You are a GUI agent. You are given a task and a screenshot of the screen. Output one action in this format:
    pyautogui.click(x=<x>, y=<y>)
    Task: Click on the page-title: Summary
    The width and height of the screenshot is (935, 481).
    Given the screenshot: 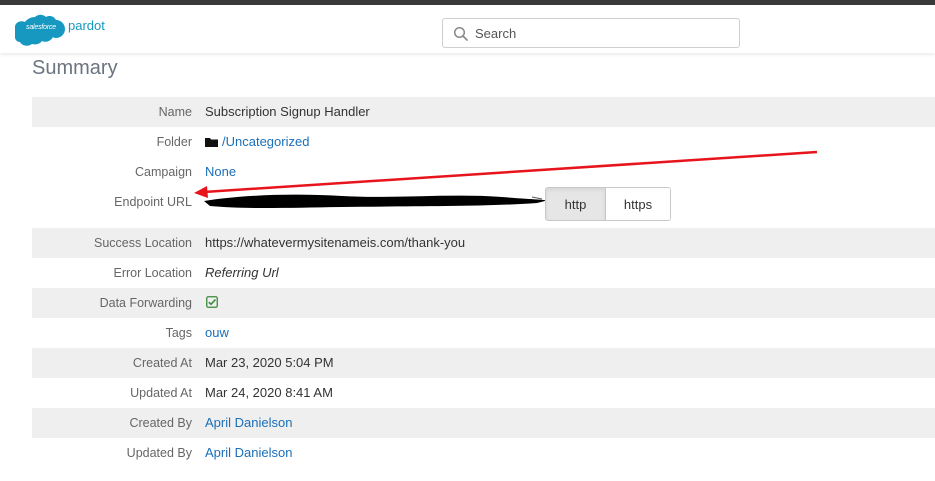 What is the action you would take?
    pyautogui.click(x=75, y=68)
    